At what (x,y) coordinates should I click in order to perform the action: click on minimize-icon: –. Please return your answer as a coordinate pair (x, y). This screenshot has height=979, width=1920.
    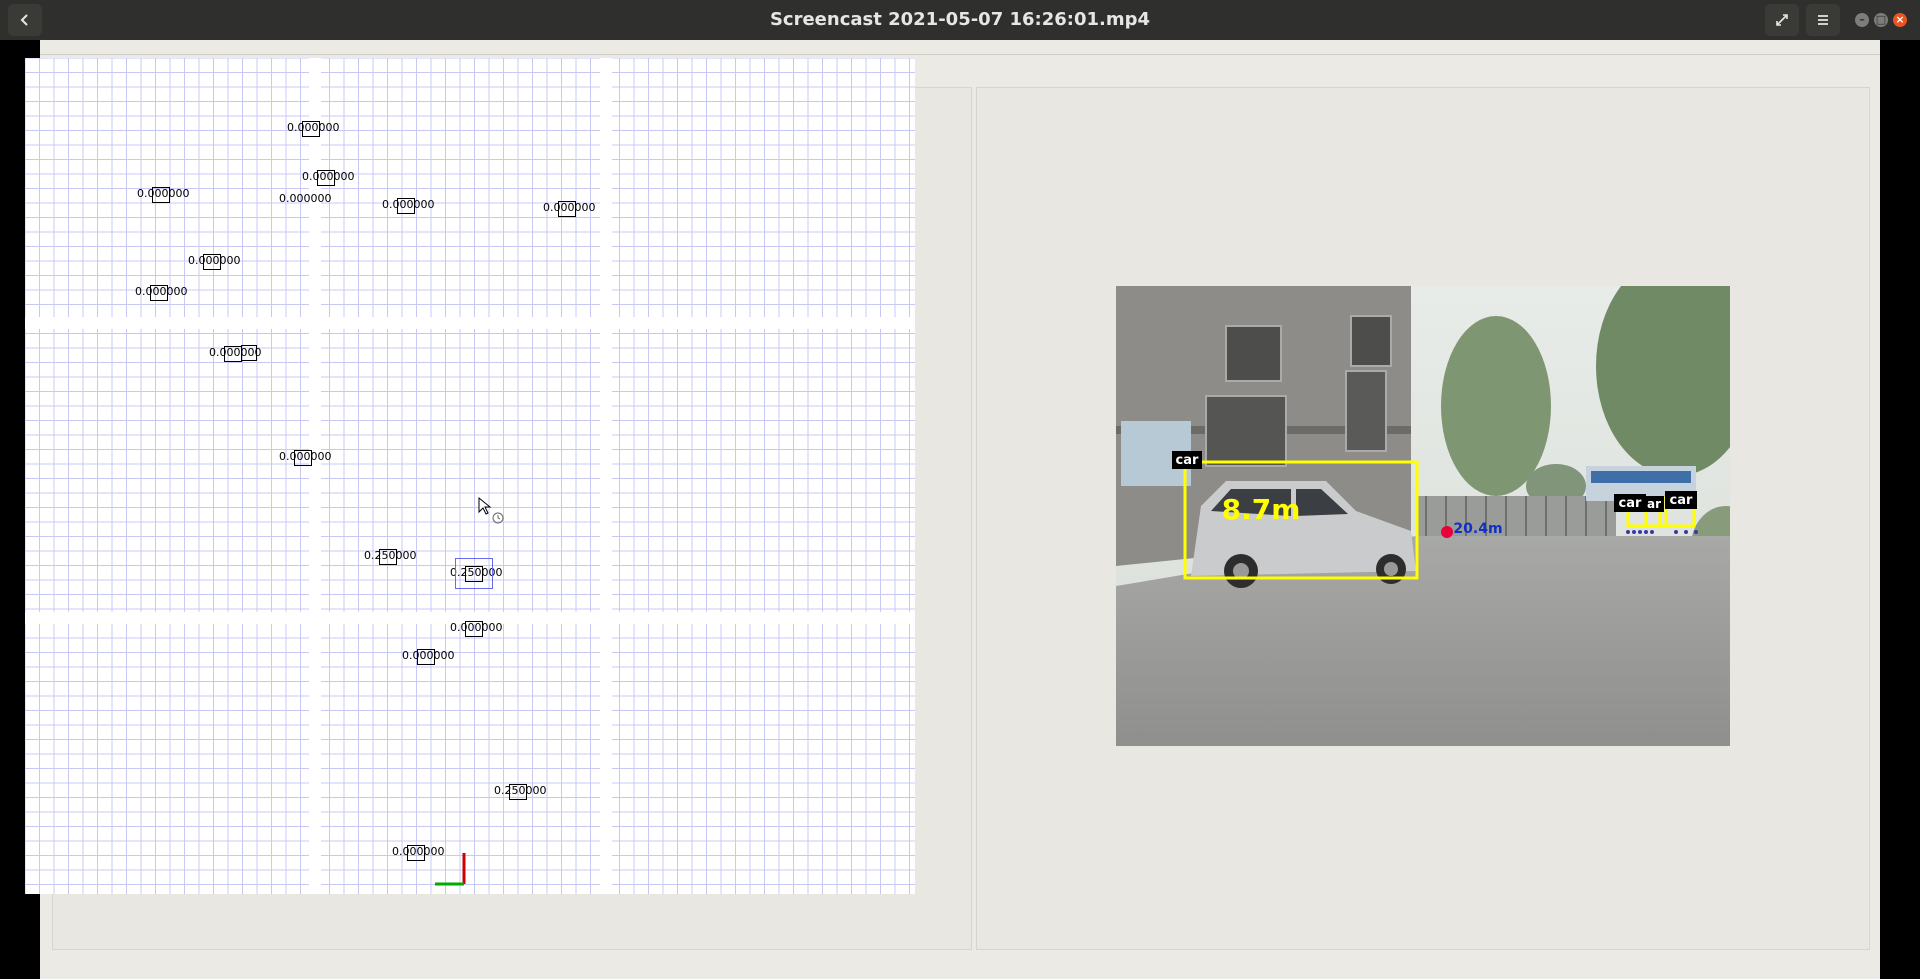
    Looking at the image, I should click on (1862, 19).